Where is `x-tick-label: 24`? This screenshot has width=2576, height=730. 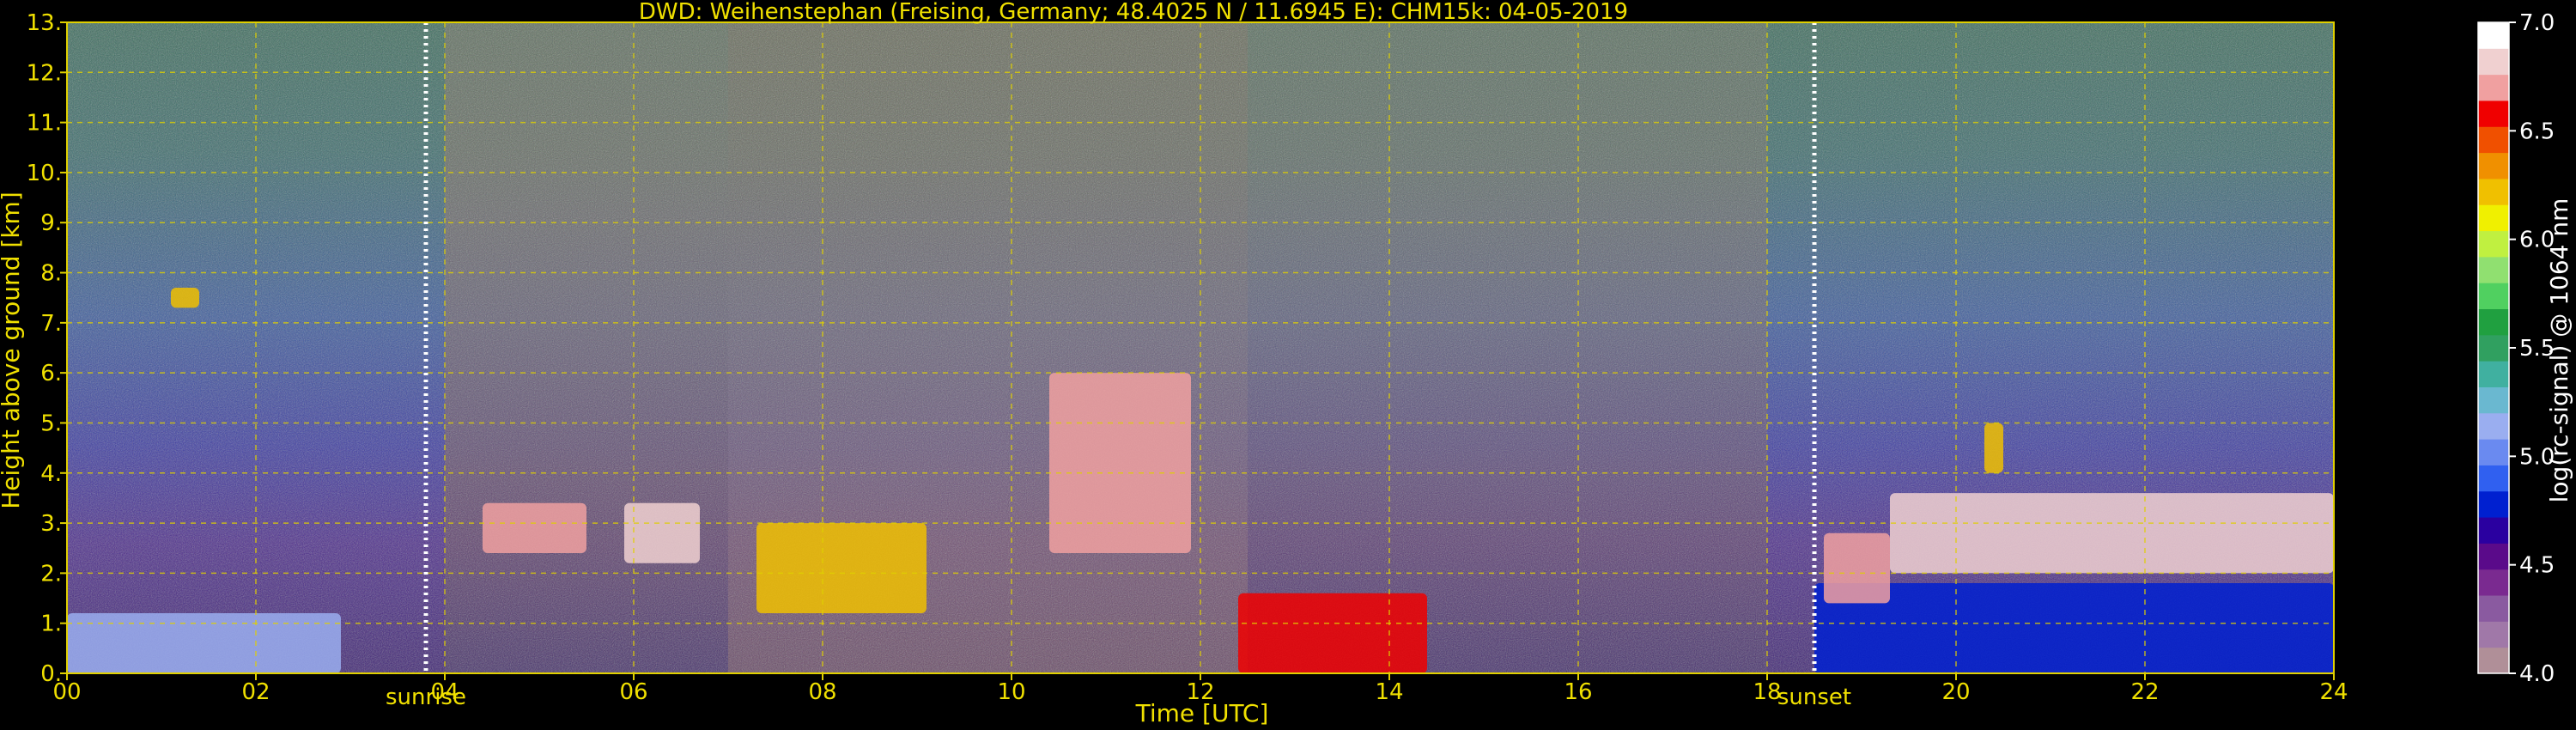
x-tick-label: 24 is located at coordinates (2333, 692).